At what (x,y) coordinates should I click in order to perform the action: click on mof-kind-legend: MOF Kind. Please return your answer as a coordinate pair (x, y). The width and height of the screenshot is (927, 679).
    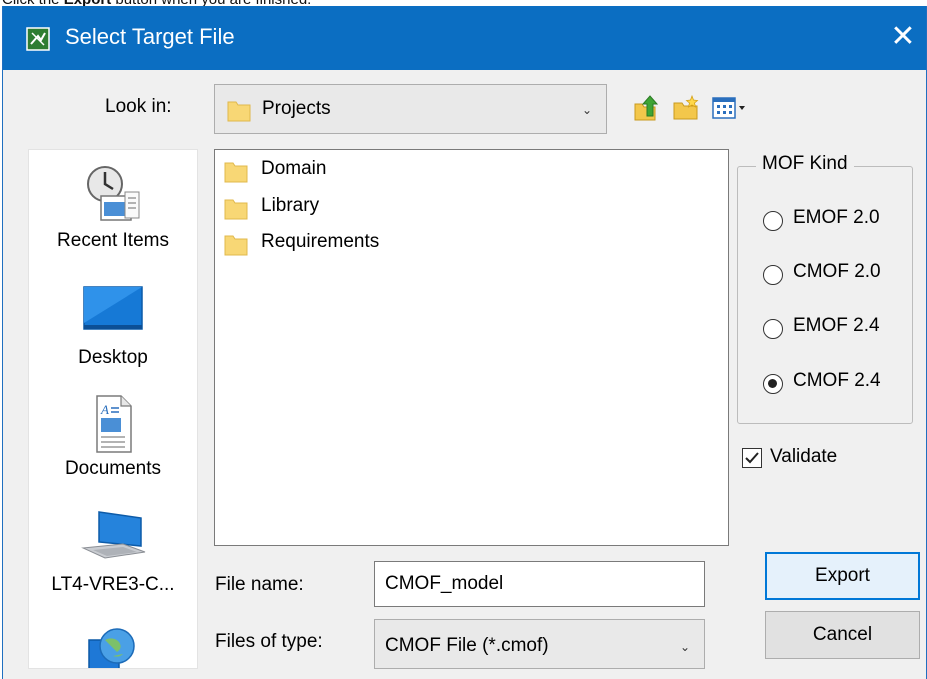
    Looking at the image, I should click on (805, 164).